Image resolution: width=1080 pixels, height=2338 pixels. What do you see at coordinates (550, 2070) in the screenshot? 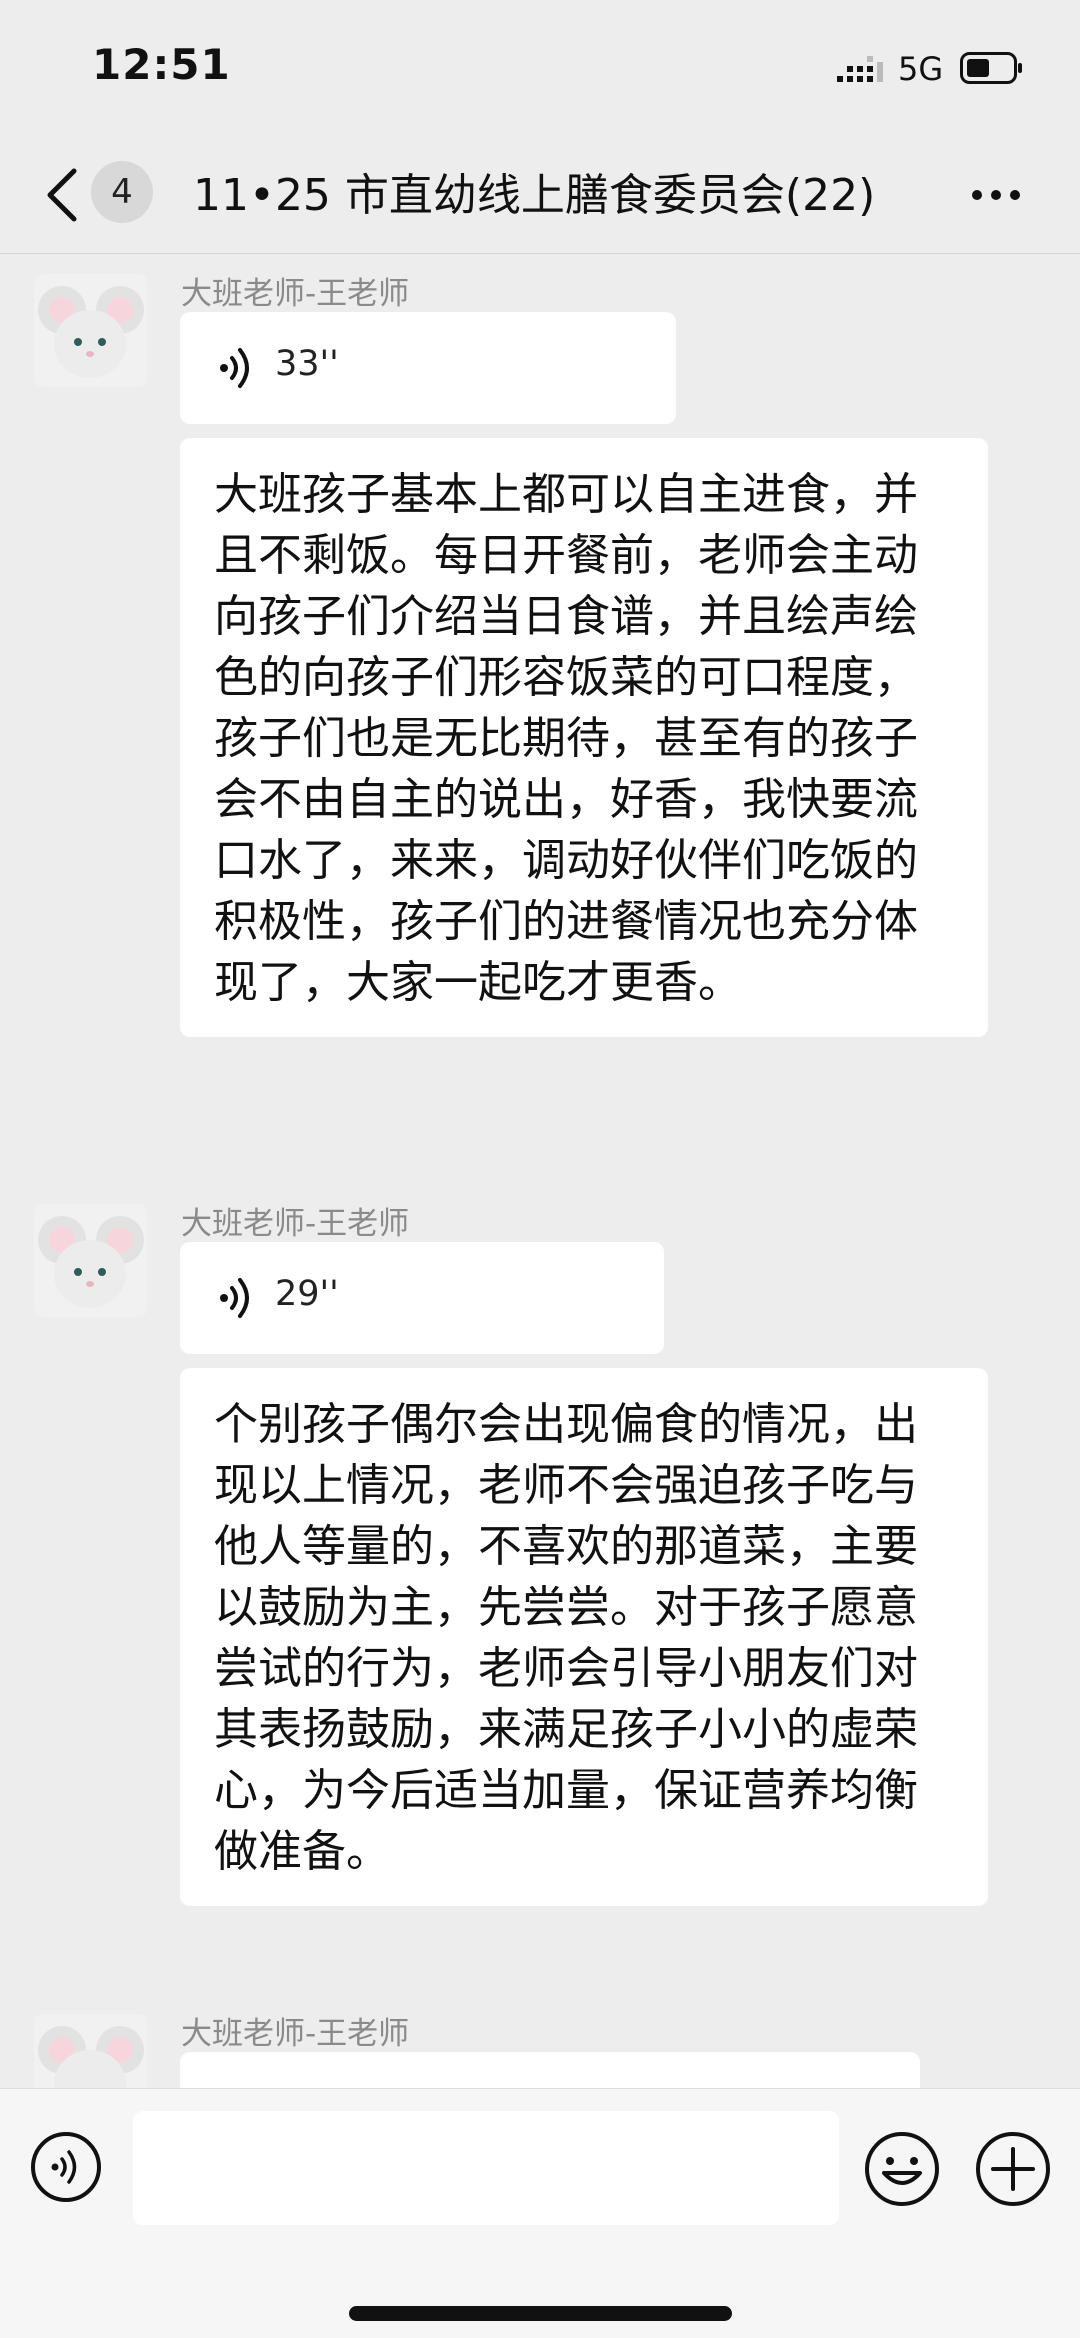
I see `text-message-bubble` at bounding box center [550, 2070].